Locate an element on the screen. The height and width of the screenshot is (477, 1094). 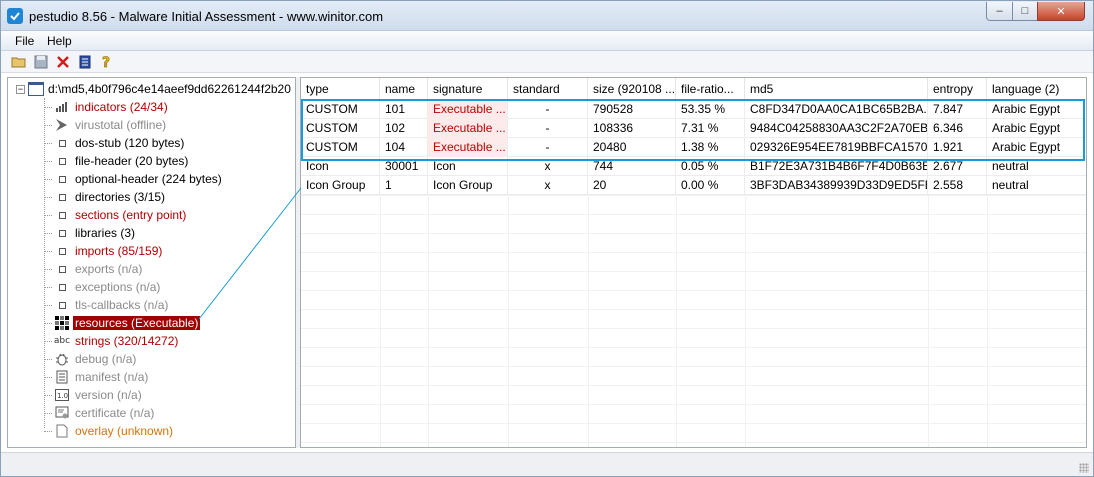
tree-item-resources: resources (Executable) is located at coordinates (122, 323).